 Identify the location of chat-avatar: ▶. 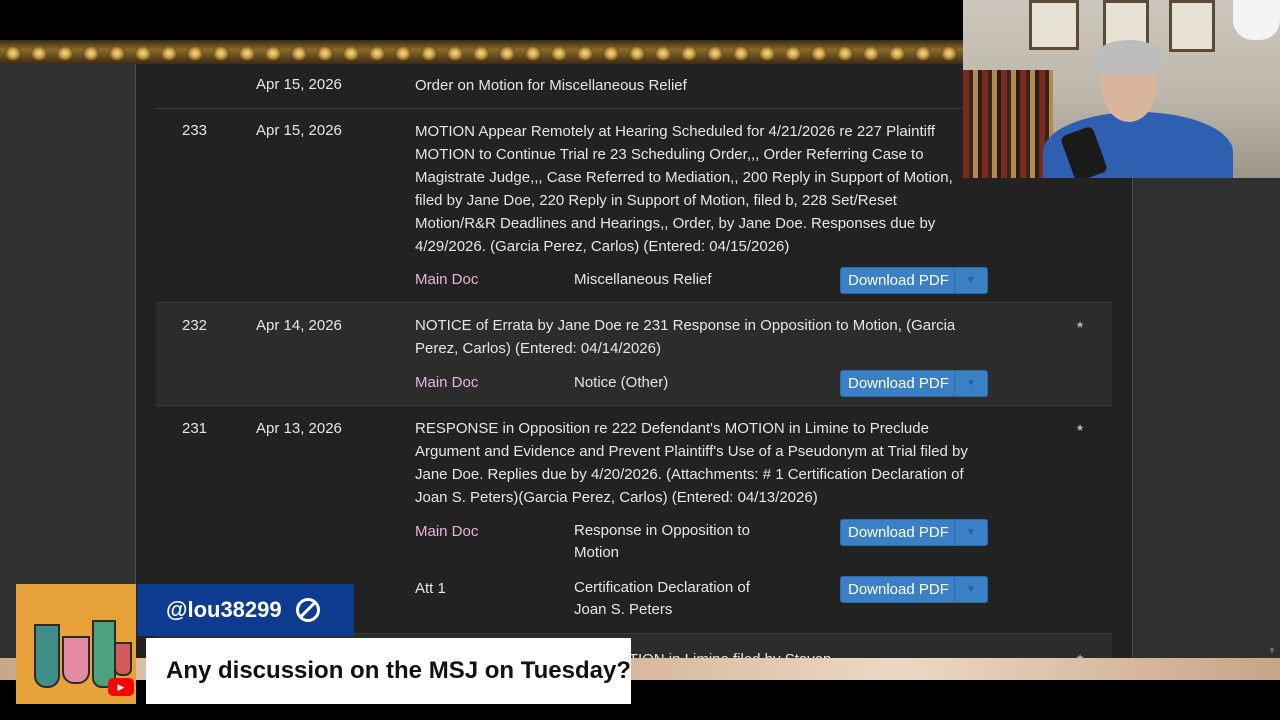
(76, 644).